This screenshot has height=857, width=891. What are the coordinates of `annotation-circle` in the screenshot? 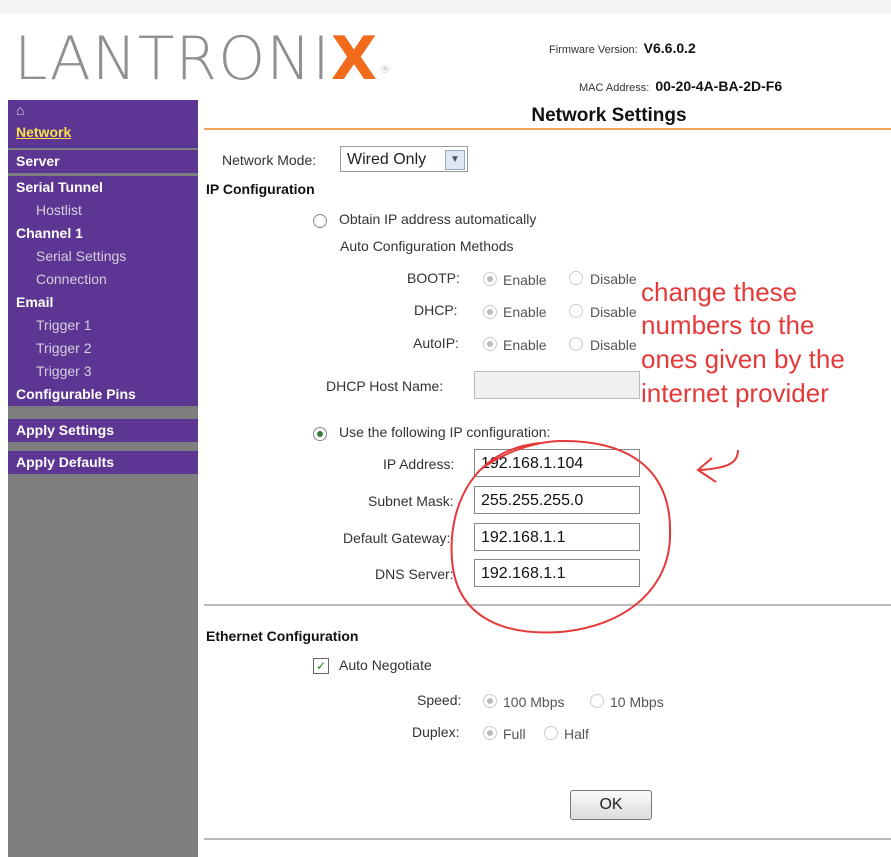 It's located at (561, 536).